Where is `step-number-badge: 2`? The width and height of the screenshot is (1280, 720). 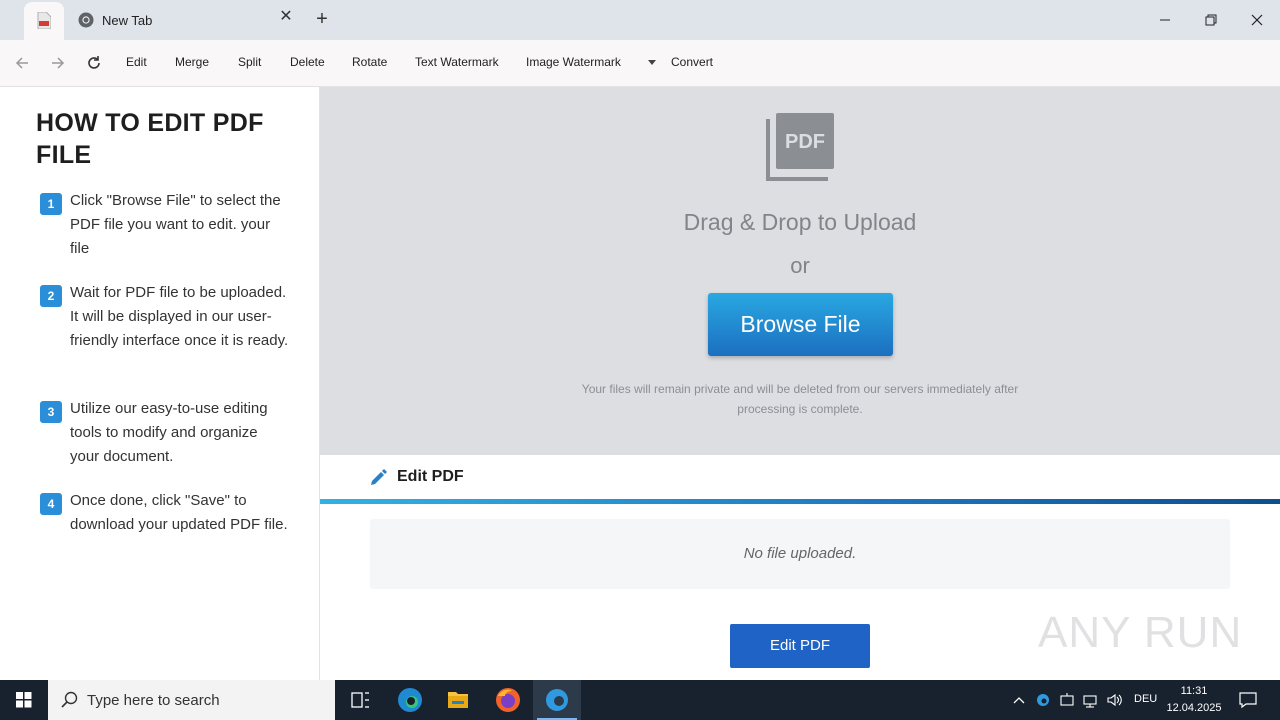
step-number-badge: 2 is located at coordinates (51, 296).